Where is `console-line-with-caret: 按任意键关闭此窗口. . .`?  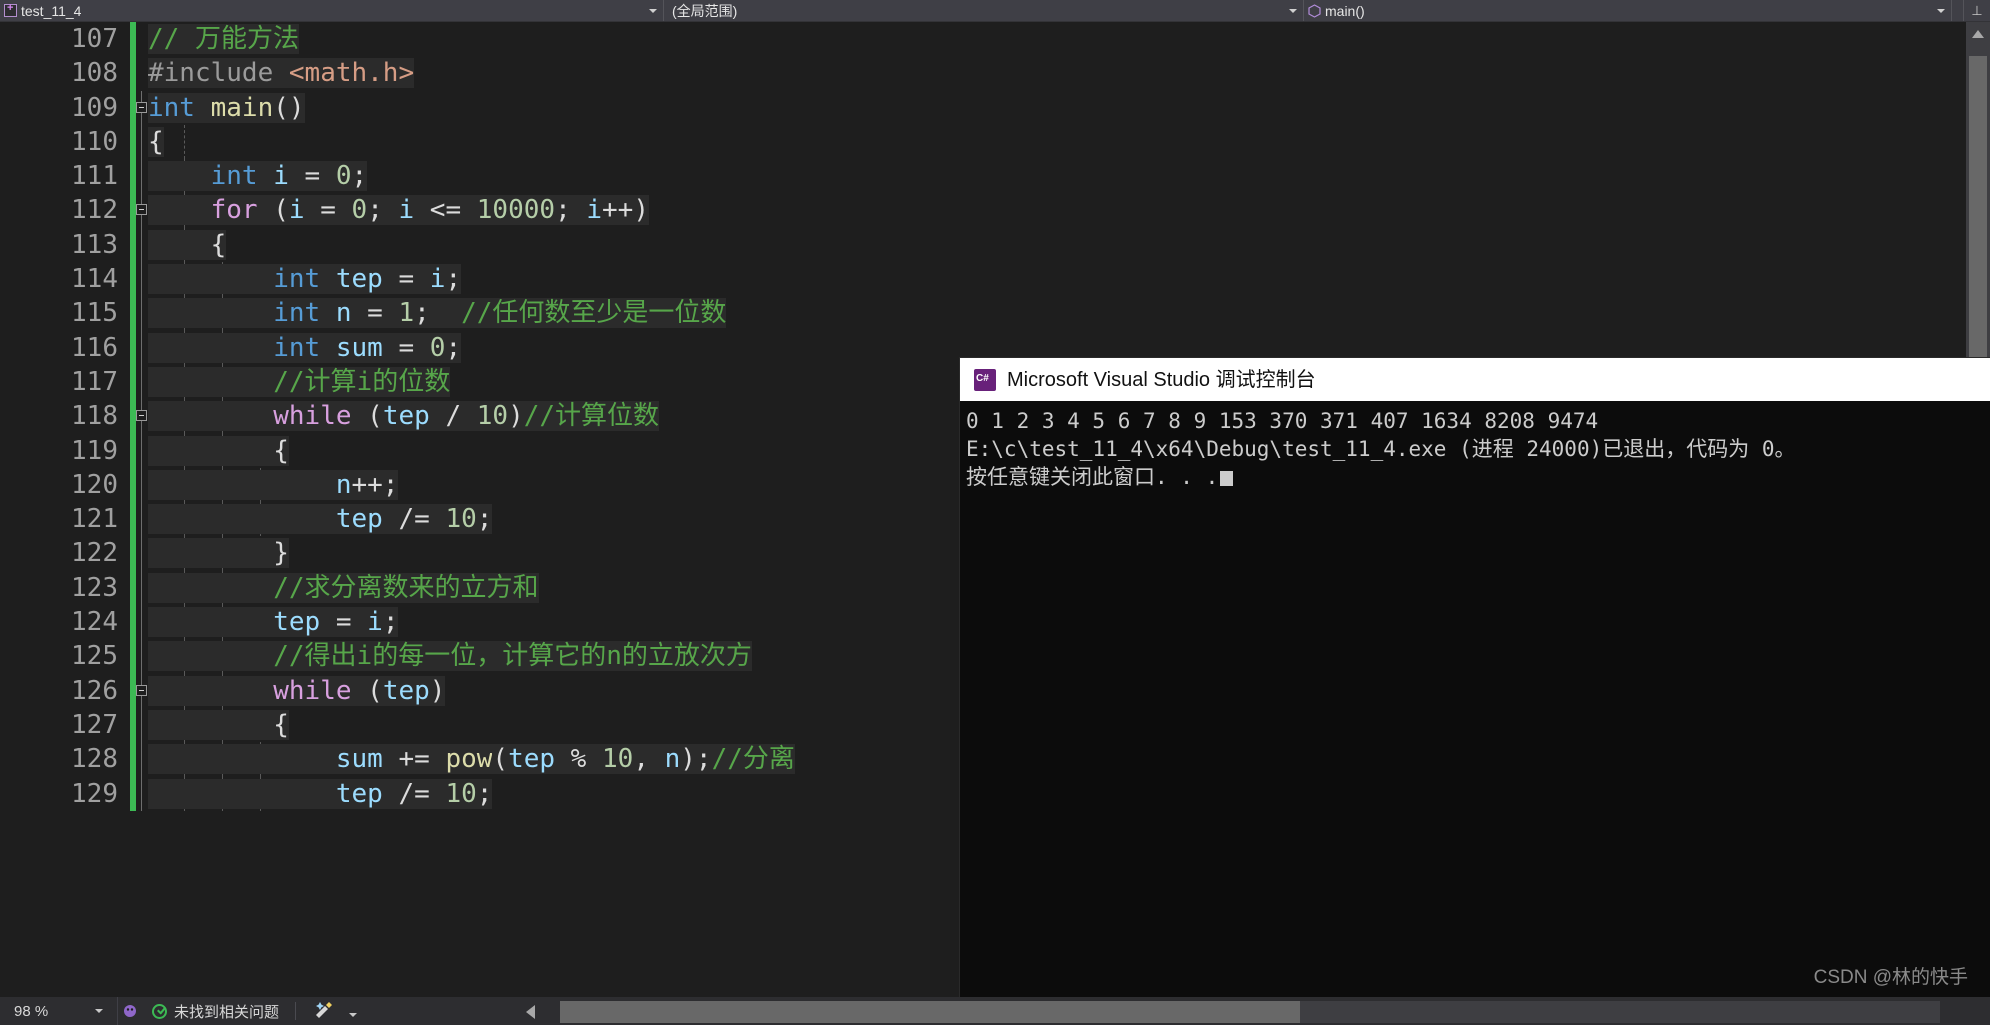
console-line-with-caret: 按任意键关闭此窗口. . . is located at coordinates (1478, 477).